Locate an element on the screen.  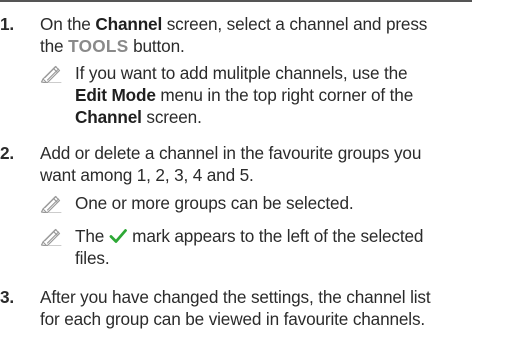
text: the is located at coordinates (54, 46).